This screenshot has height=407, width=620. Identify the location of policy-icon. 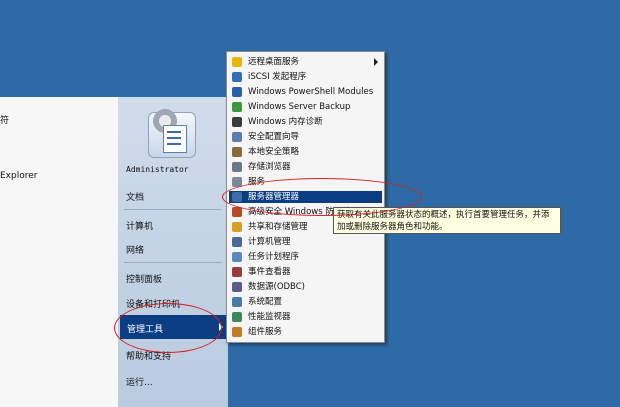
(237, 152).